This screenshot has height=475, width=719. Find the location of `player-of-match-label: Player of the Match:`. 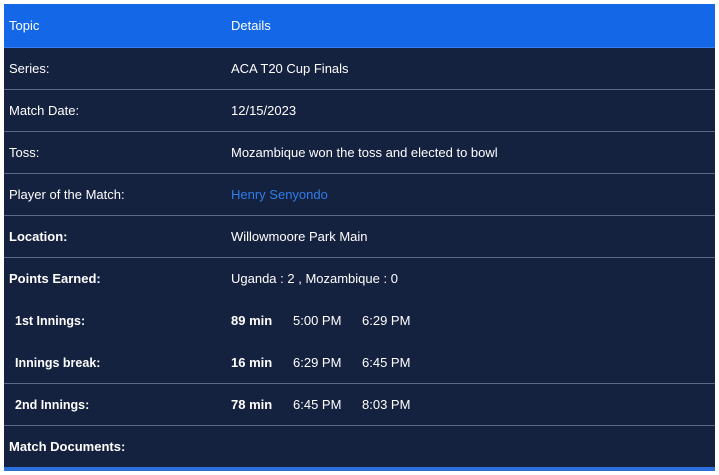

player-of-match-label: Player of the Match: is located at coordinates (67, 194).